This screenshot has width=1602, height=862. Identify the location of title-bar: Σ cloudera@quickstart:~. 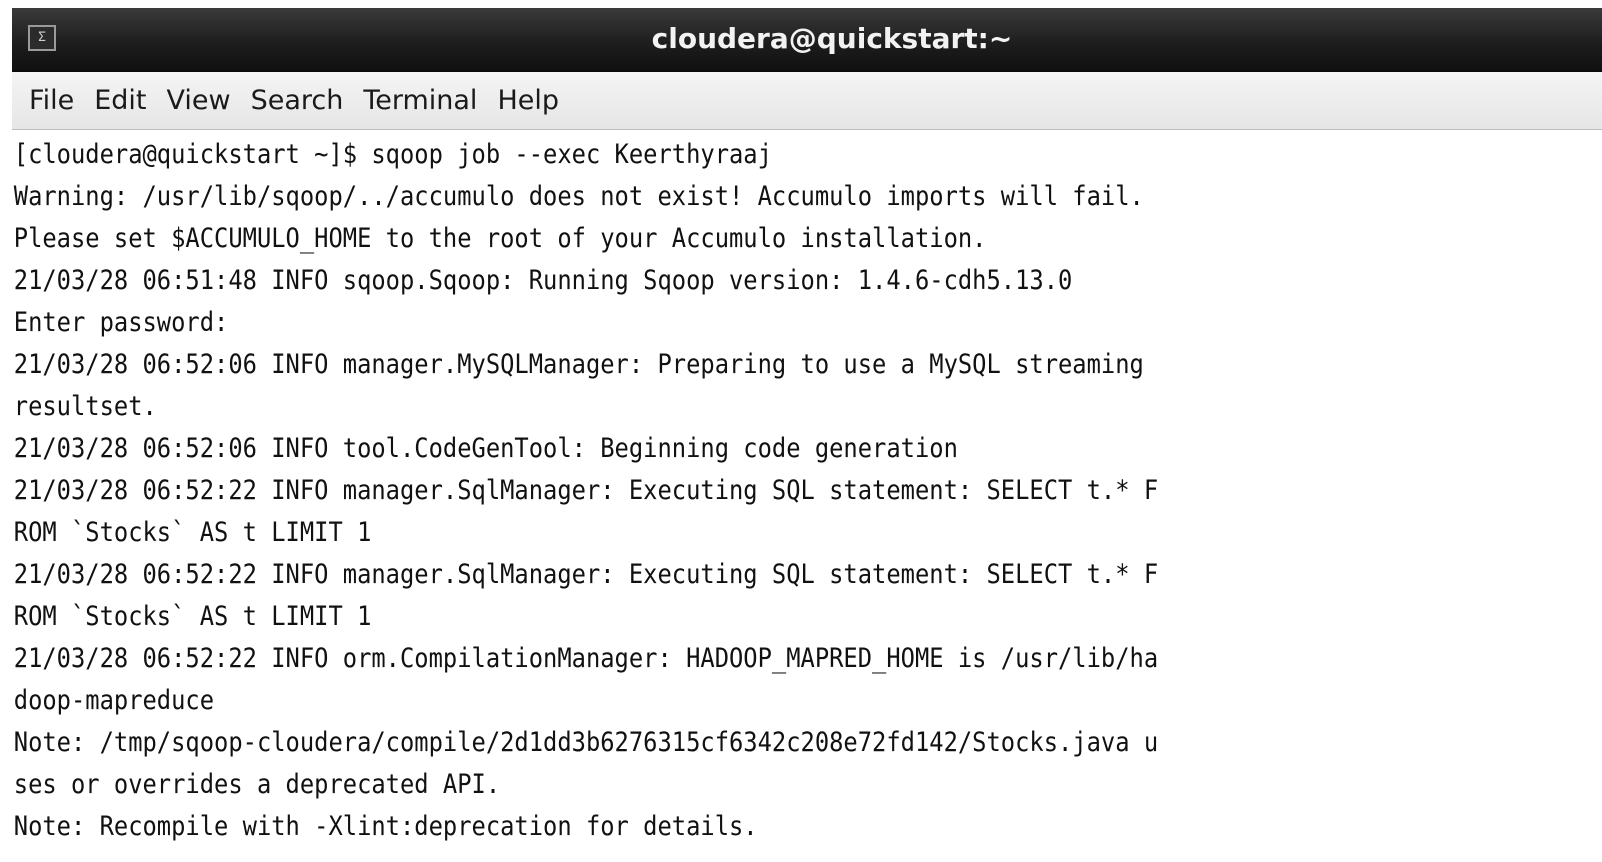
(807, 40).